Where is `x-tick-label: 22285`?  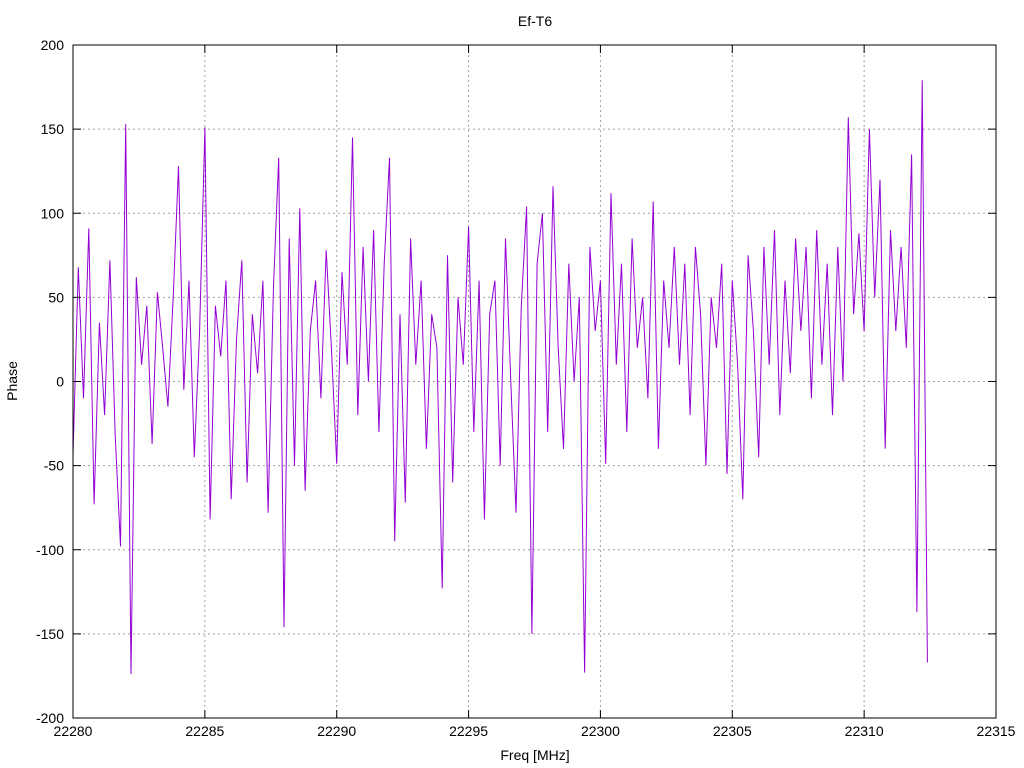
x-tick-label: 22285 is located at coordinates (204, 731).